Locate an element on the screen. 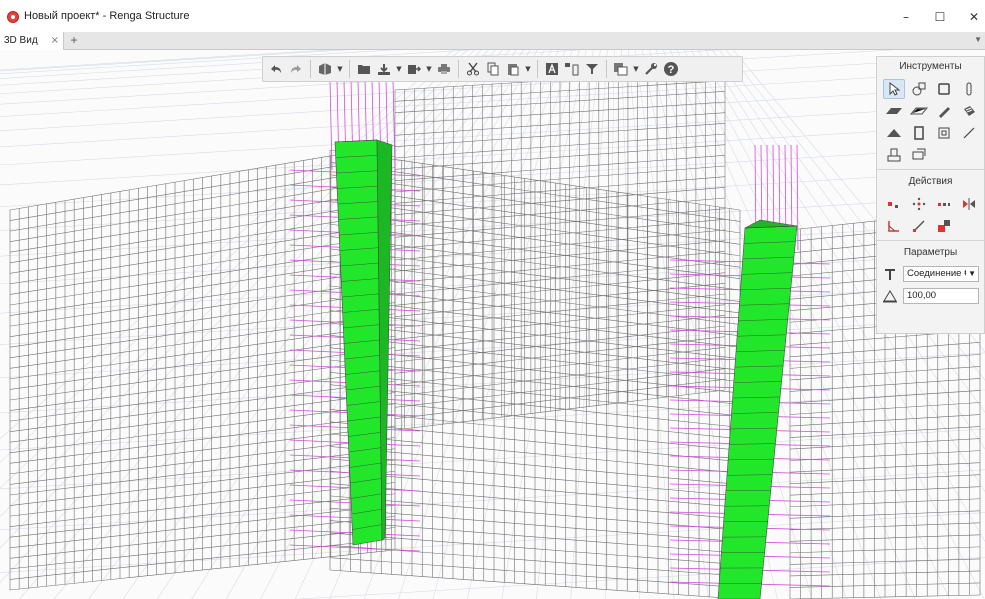 Image resolution: width=985 pixels, height=599 pixels. connection-param-row: Соединение € ▼ is located at coordinates (930, 274).